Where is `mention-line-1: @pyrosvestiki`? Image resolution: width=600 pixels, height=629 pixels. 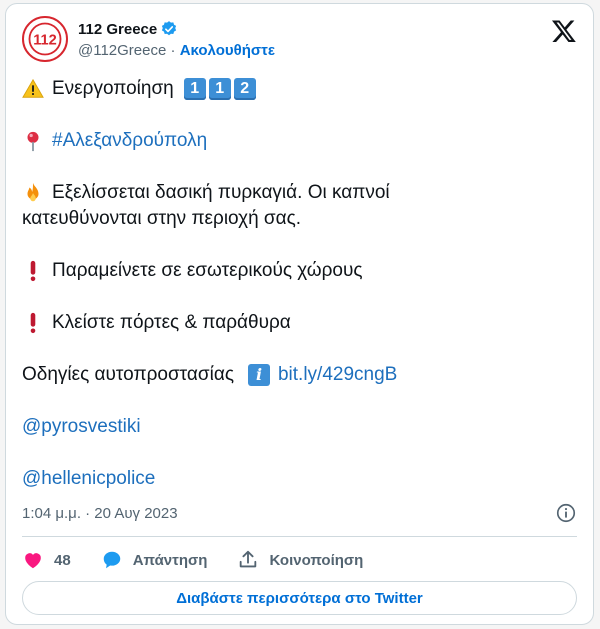
mention-line-1: @pyrosvestiki is located at coordinates (299, 427).